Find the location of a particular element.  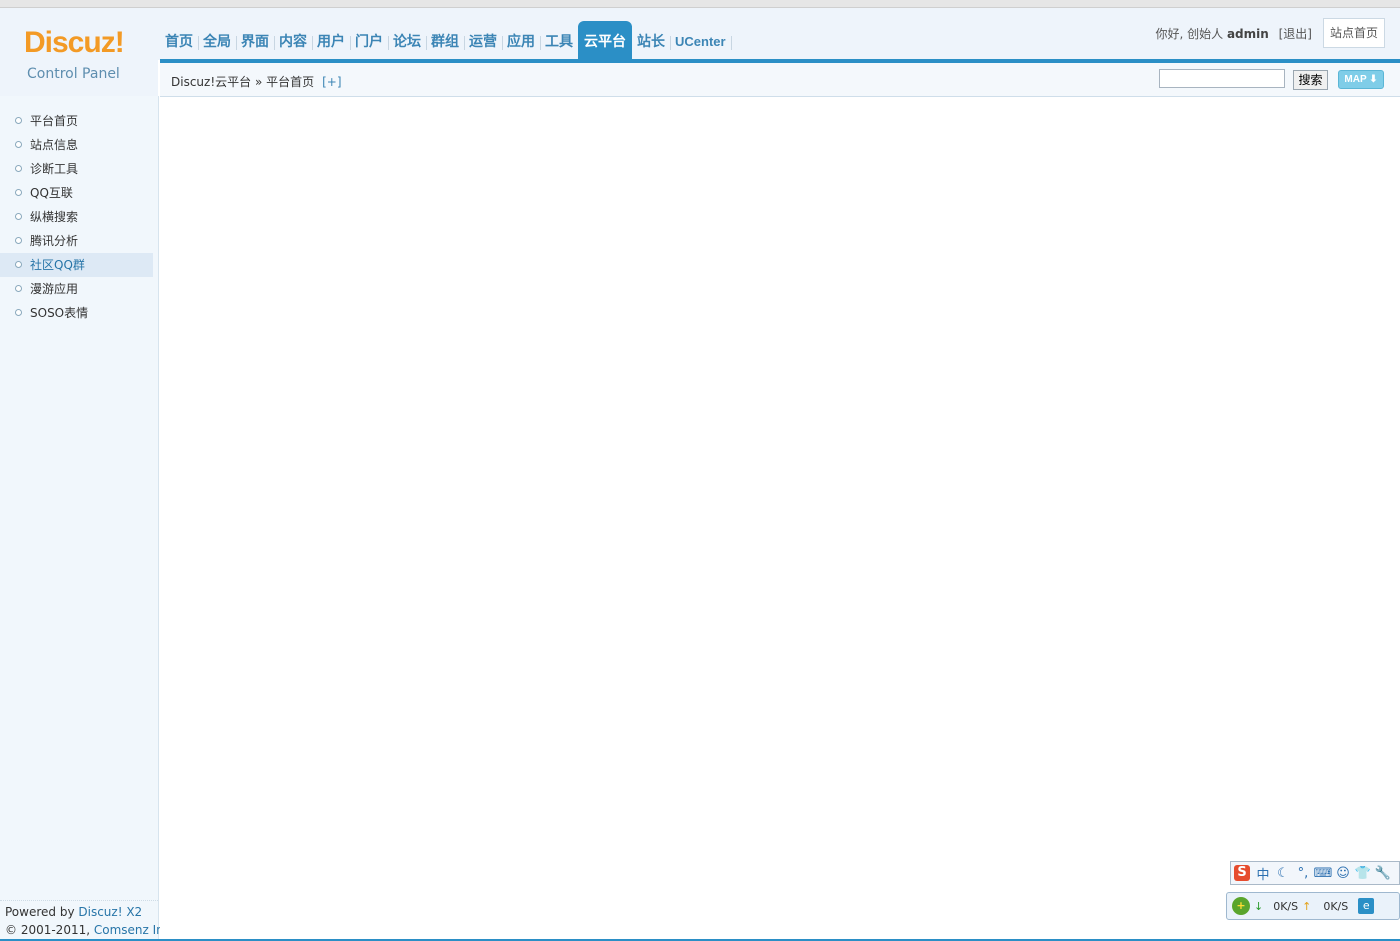

nav-ucenter: UCenter is located at coordinates (701, 40).